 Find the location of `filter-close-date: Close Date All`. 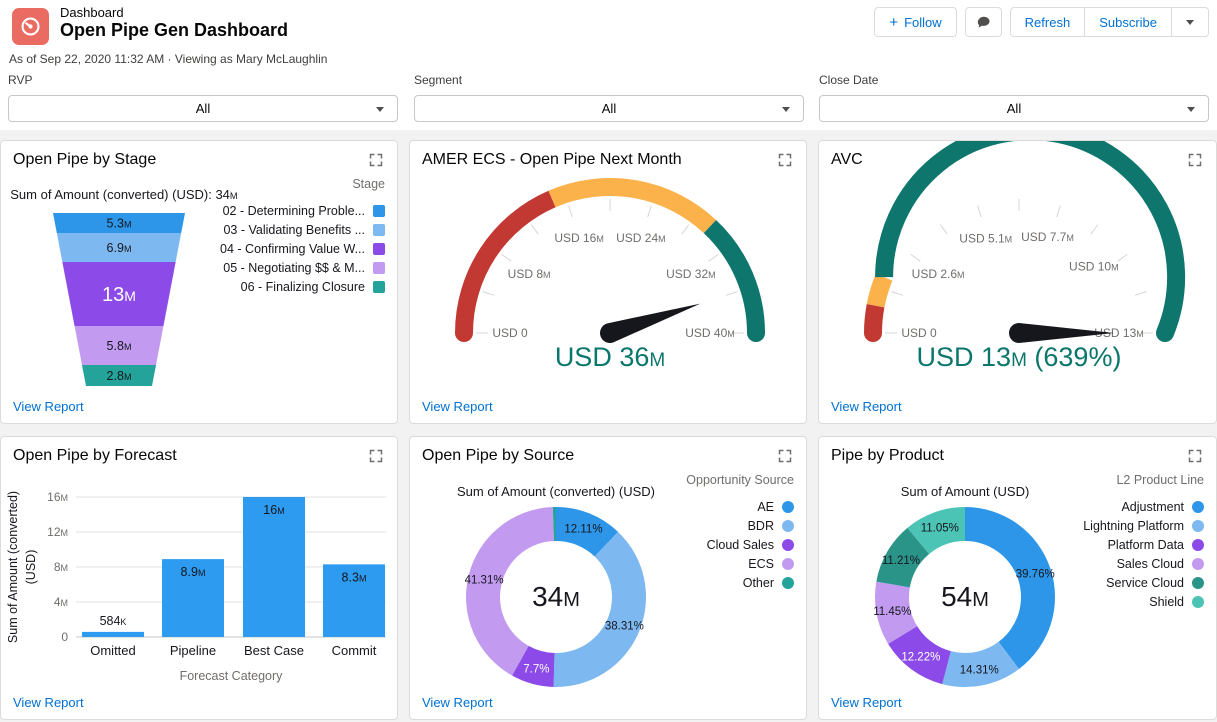

filter-close-date: Close Date All is located at coordinates (1014, 97).